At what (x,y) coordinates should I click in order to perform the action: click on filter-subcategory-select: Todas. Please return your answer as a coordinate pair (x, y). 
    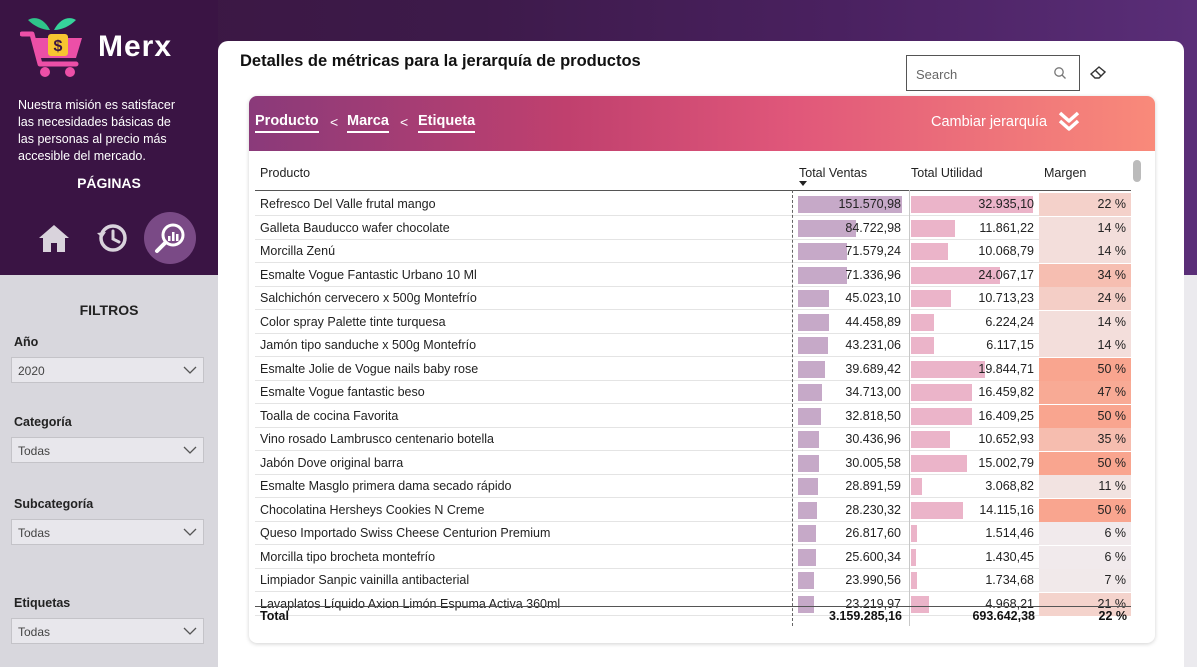
    Looking at the image, I should click on (107, 532).